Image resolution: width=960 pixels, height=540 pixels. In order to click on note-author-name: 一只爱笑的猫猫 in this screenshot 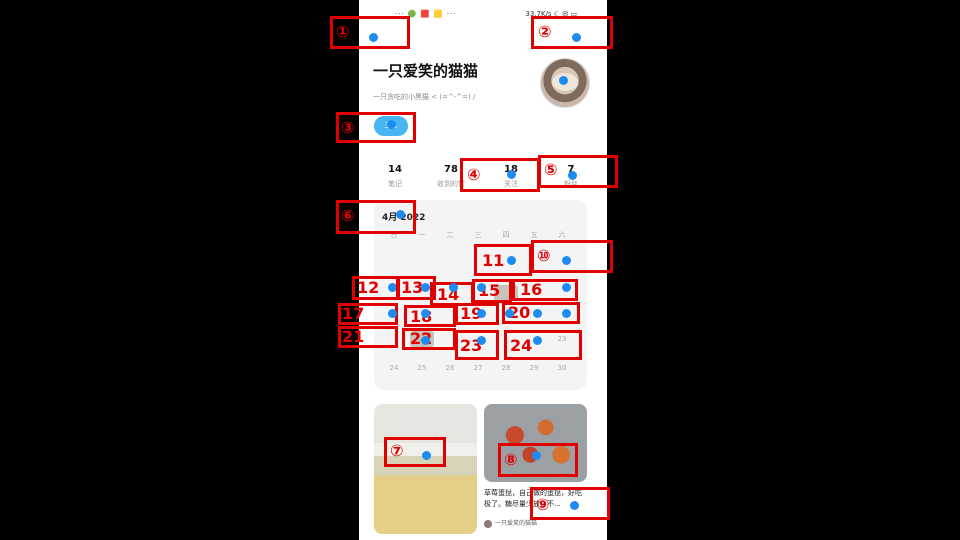, I will do `click(516, 523)`.